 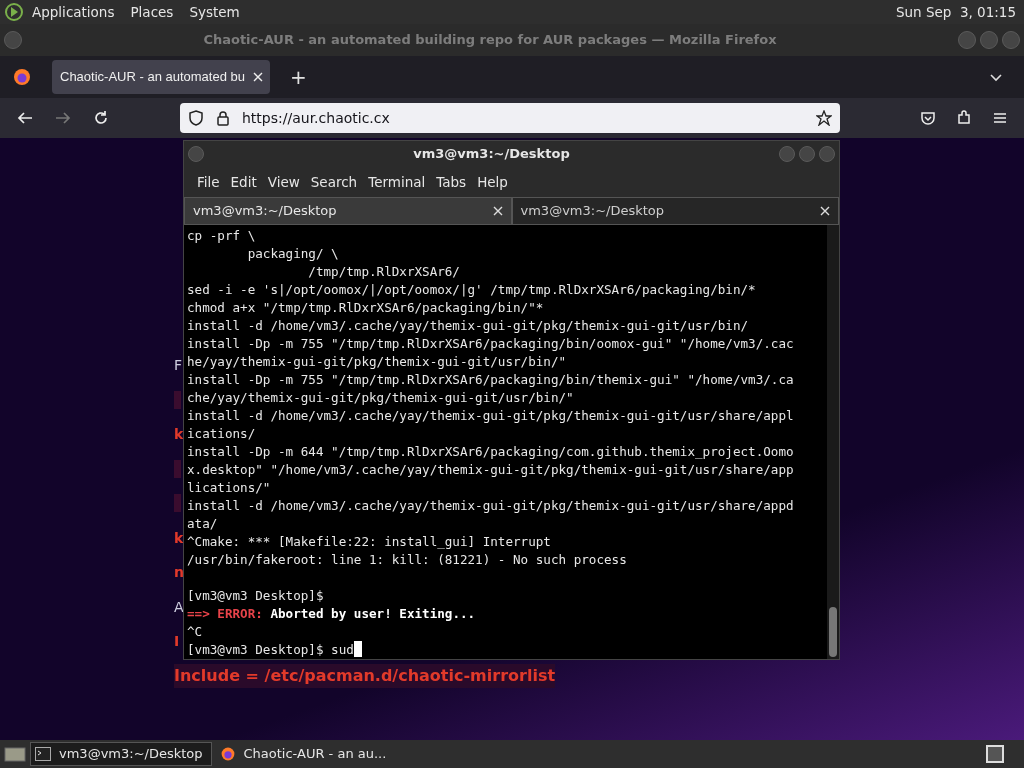 What do you see at coordinates (377, 362) in the screenshot?
I see `terminal-line: he/yay/themix-gui-git/pkg/themix-gui-git/usr/bin/"` at bounding box center [377, 362].